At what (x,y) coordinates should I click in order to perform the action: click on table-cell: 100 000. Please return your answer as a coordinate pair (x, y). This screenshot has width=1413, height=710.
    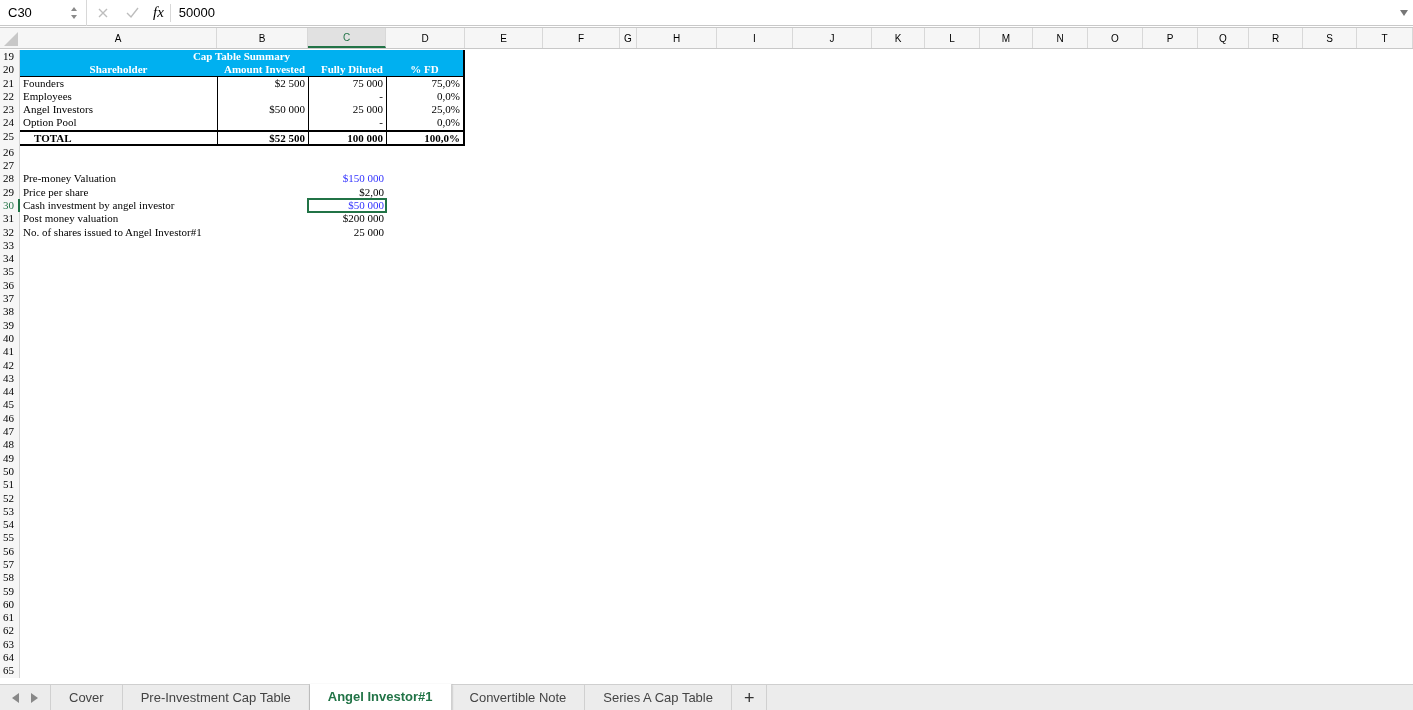
    Looking at the image, I should click on (347, 137).